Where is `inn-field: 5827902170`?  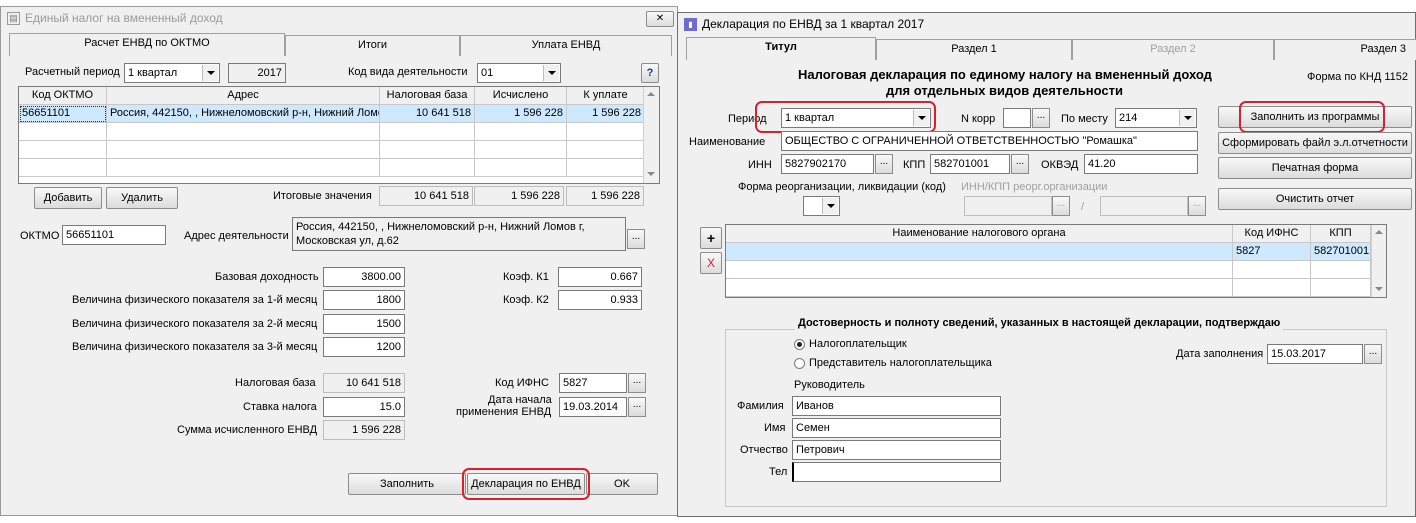
inn-field: 5827902170 is located at coordinates (827, 164).